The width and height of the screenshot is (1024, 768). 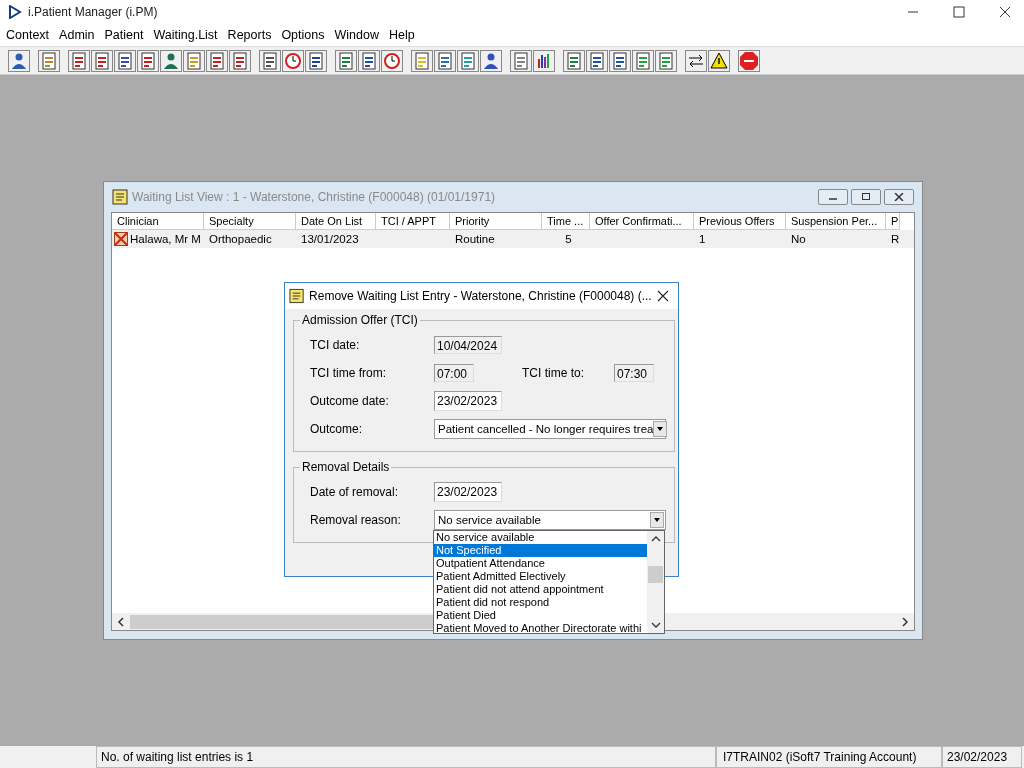 What do you see at coordinates (895, 239) in the screenshot?
I see `table-cell: R` at bounding box center [895, 239].